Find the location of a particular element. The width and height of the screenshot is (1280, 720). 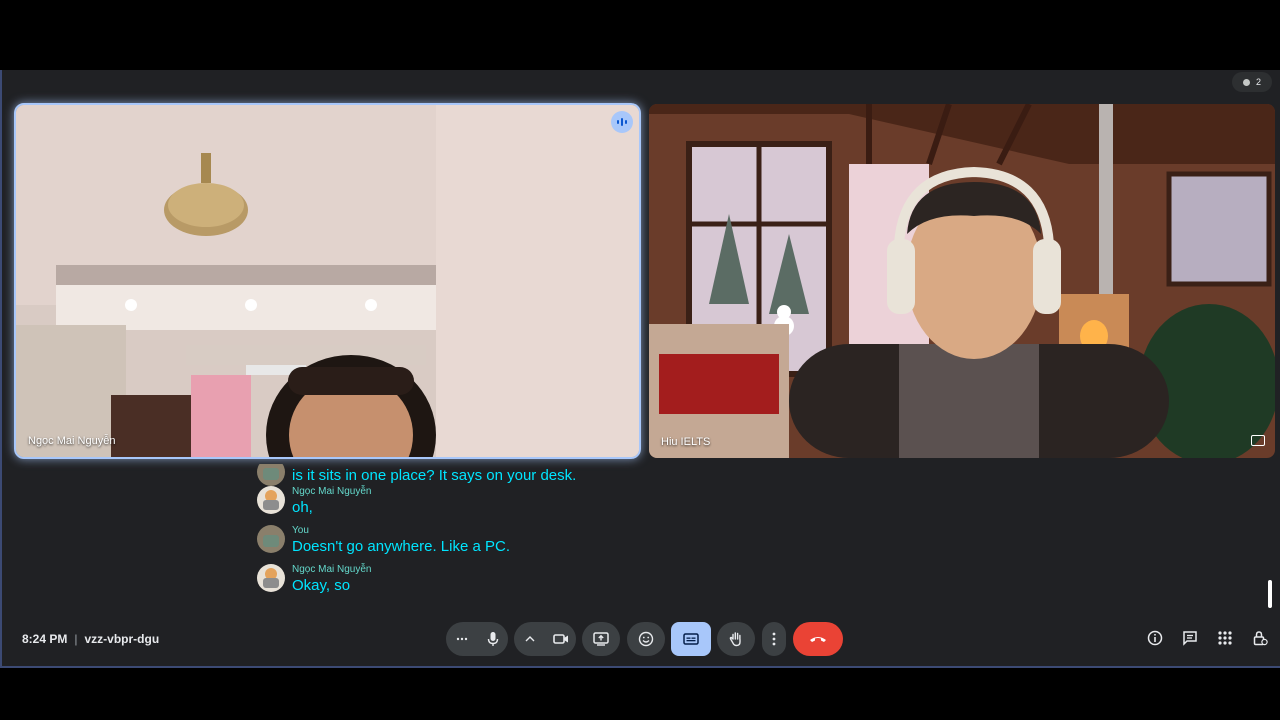

hang-up-icon is located at coordinates (818, 639).